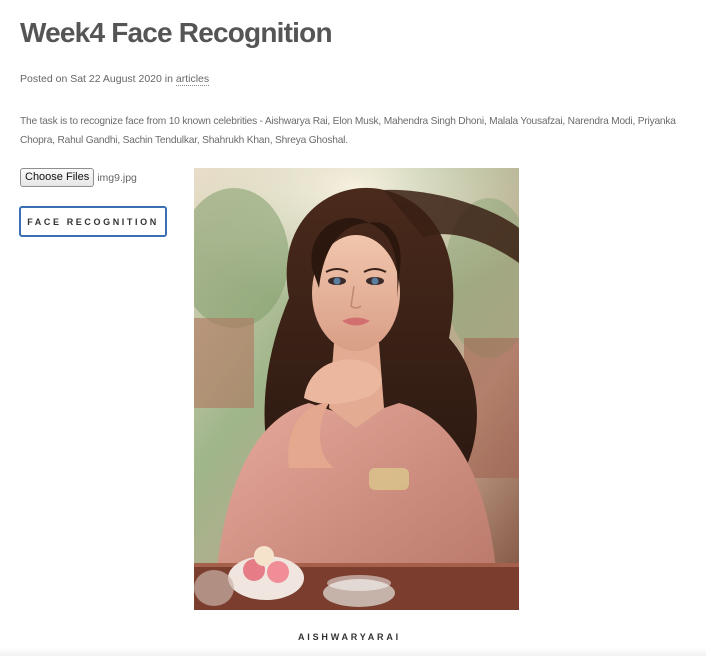 Image resolution: width=706 pixels, height=656 pixels. I want to click on page-bottom-edge, so click(353, 652).